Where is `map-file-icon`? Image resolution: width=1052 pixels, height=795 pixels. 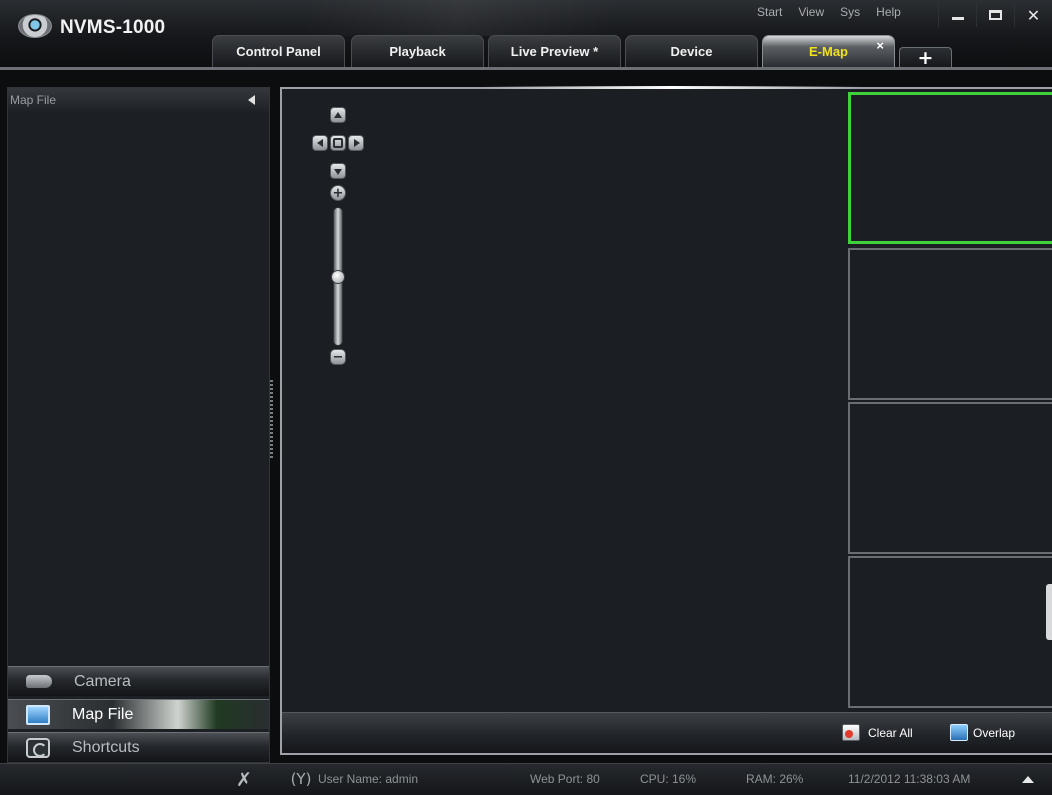 map-file-icon is located at coordinates (38, 714).